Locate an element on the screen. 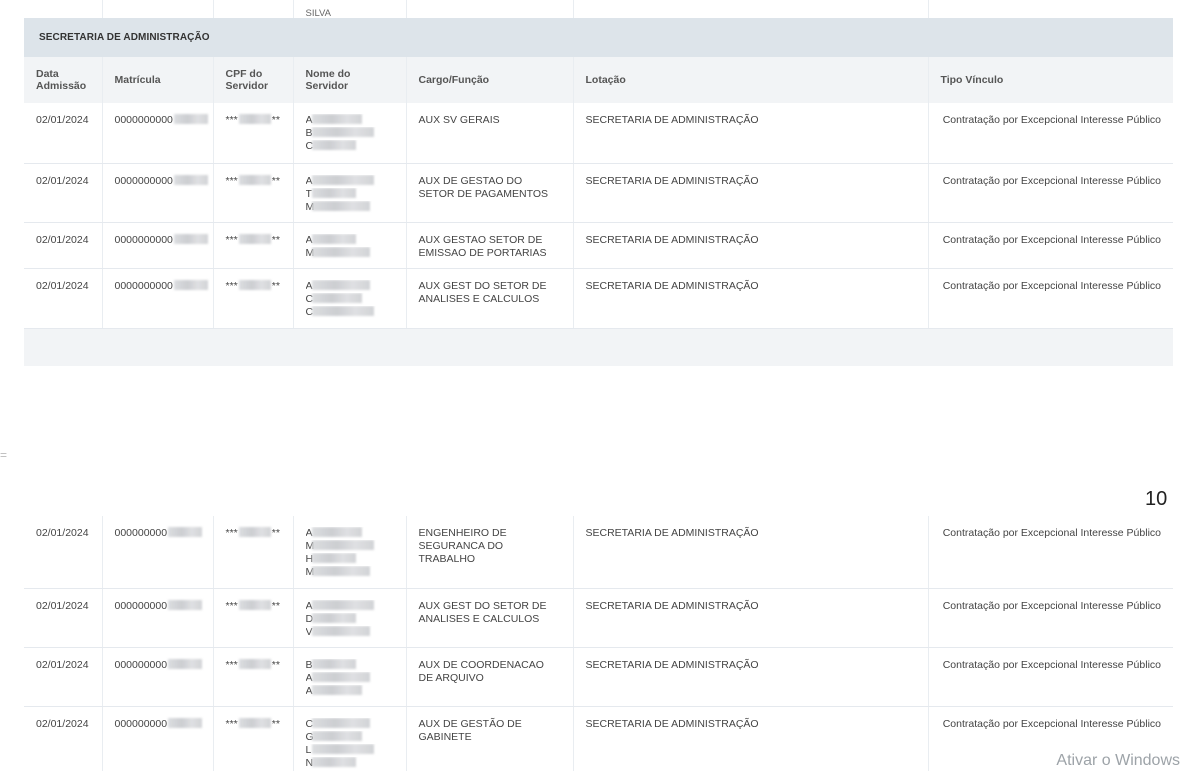 The image size is (1200, 771). windows-activation-watermark: Ativar o Windows is located at coordinates (1118, 760).